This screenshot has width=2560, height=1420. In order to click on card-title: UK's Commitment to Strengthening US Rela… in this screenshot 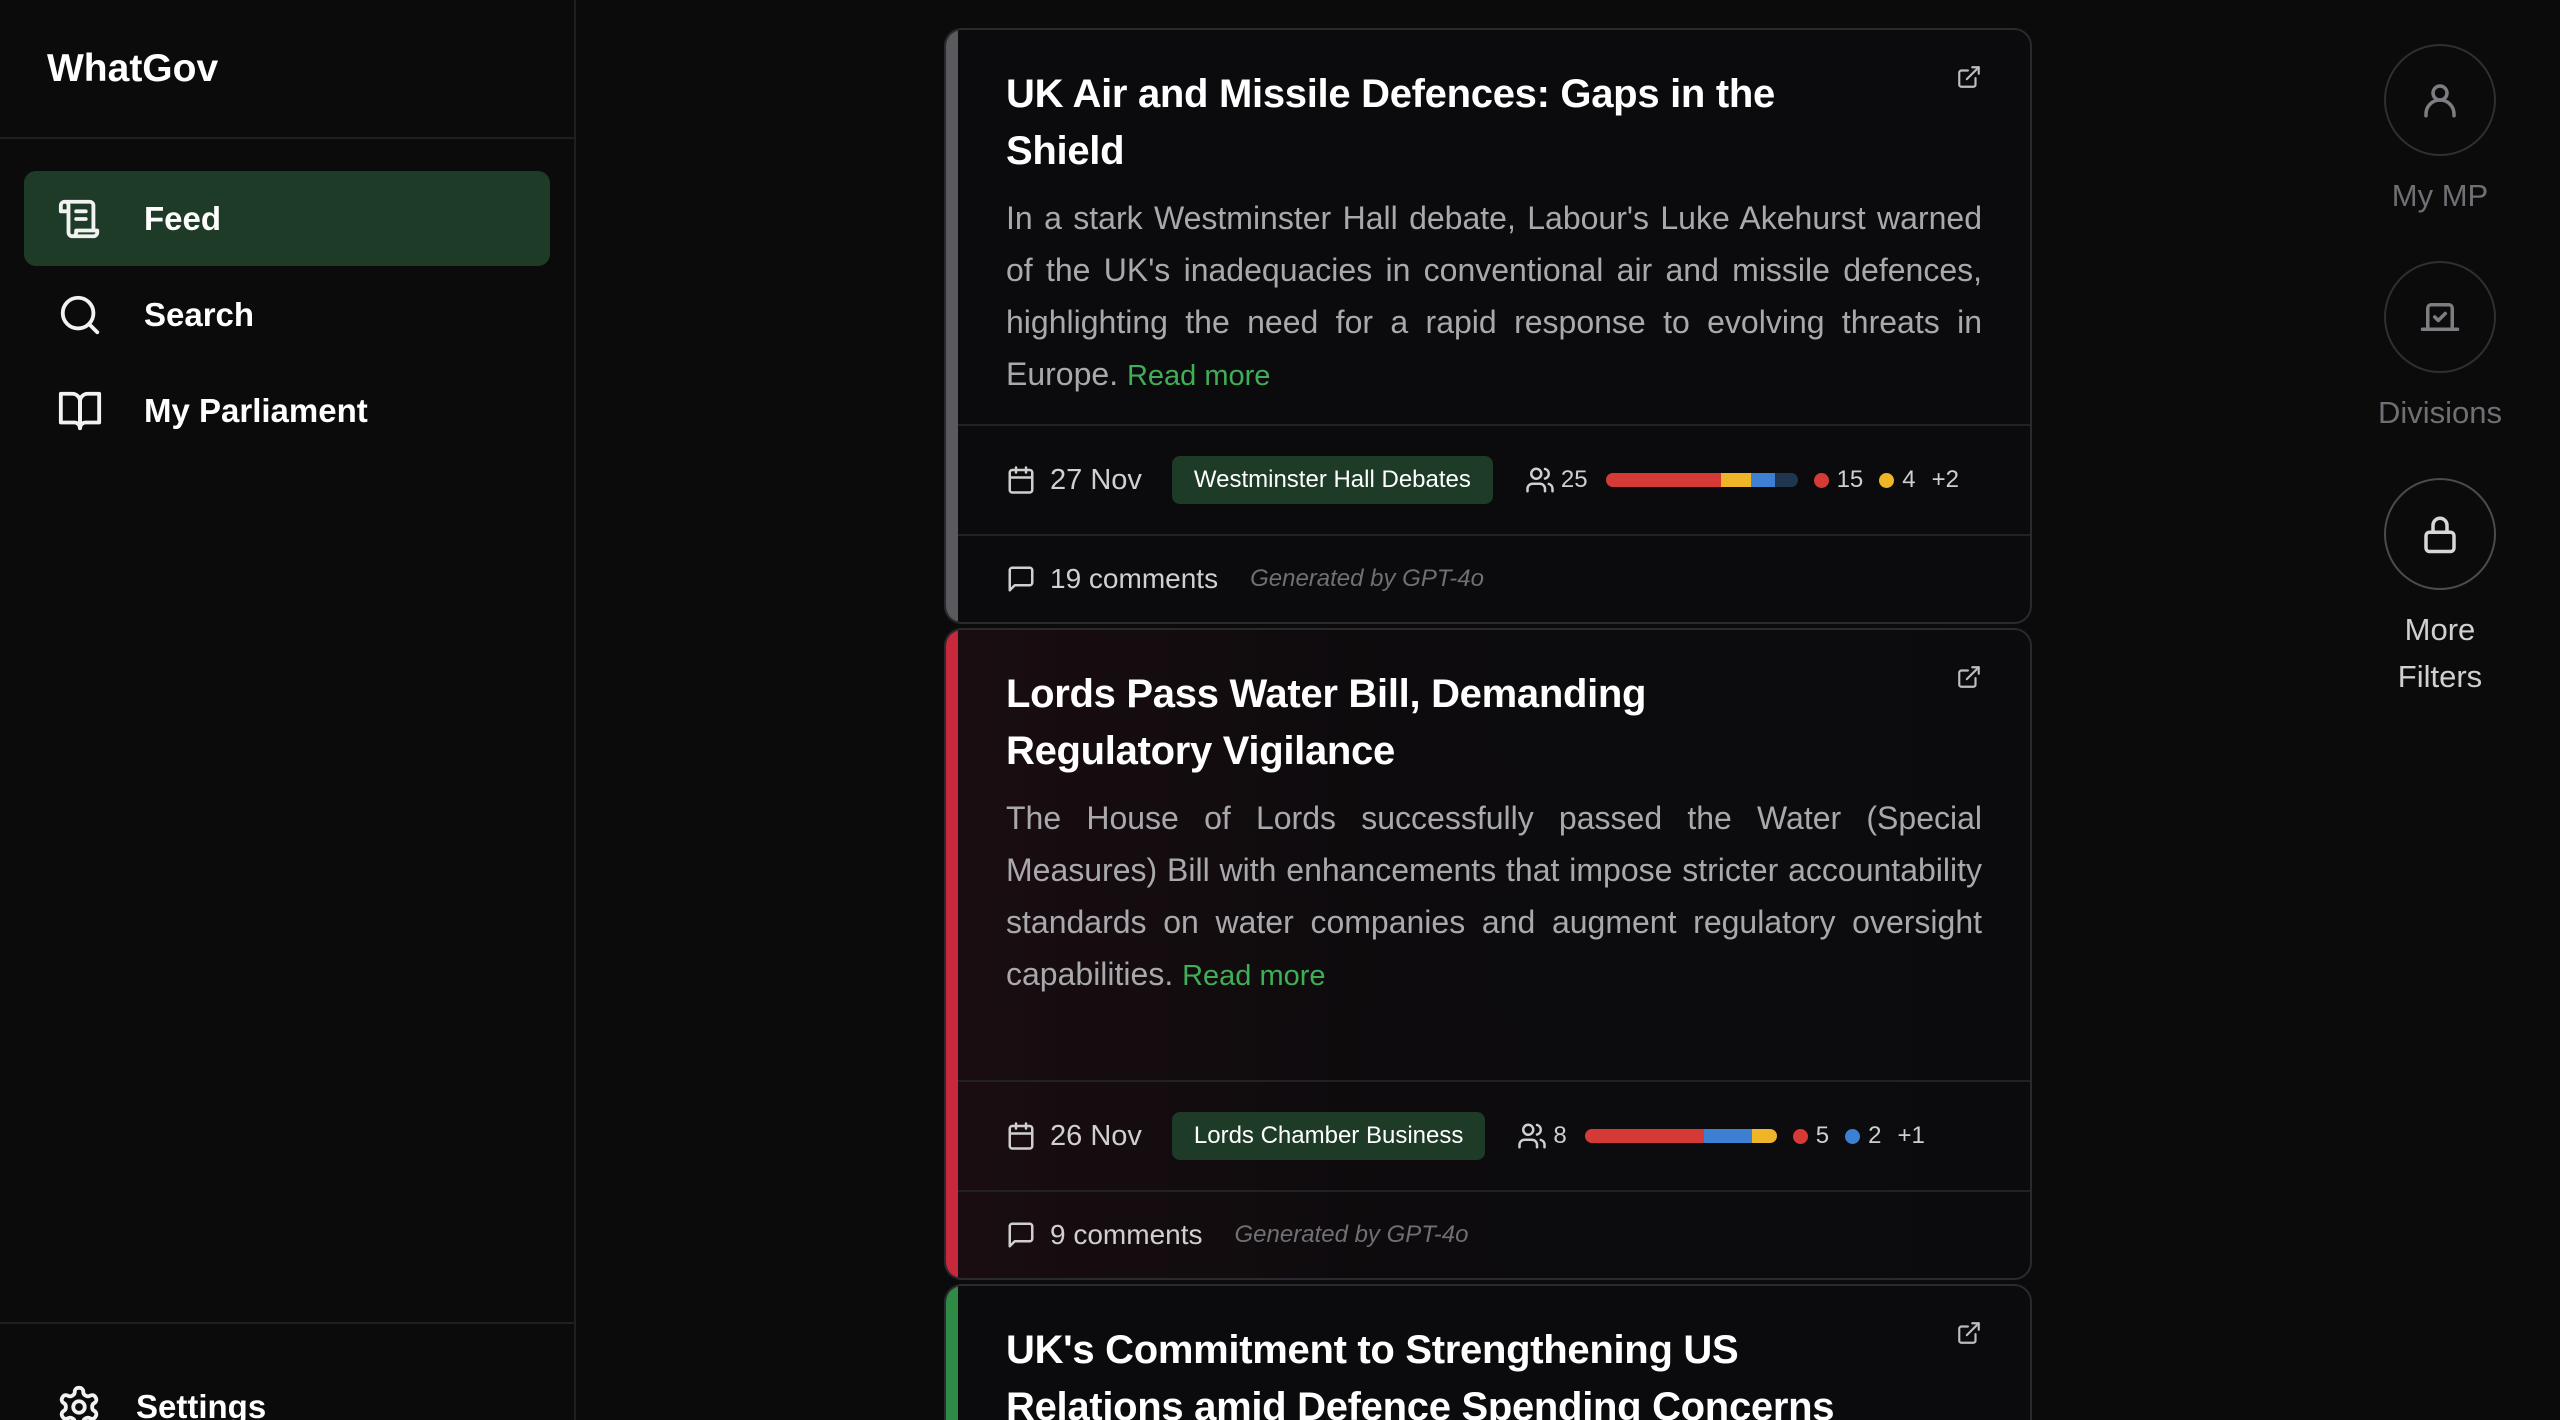, I will do `click(1494, 1371)`.